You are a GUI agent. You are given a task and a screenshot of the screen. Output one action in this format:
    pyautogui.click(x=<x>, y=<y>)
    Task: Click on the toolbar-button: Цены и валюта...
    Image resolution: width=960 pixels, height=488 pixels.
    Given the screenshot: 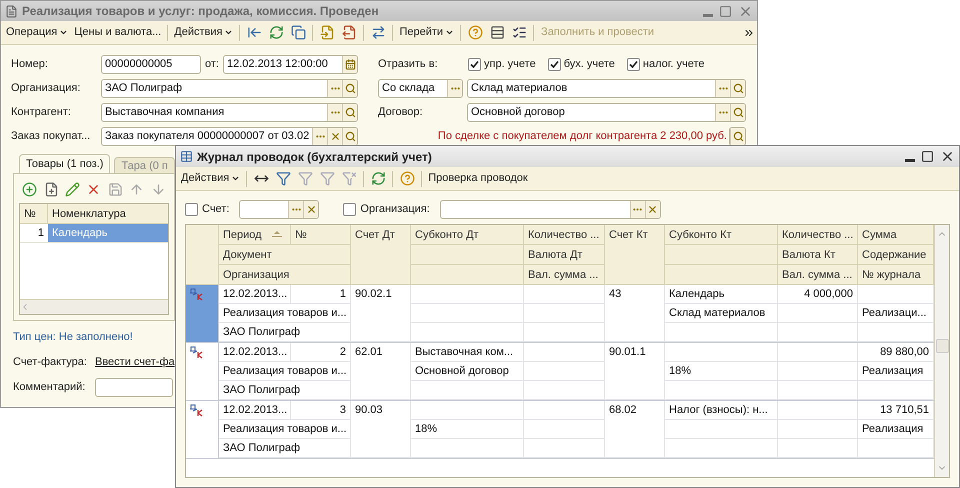 What is the action you would take?
    pyautogui.click(x=117, y=32)
    